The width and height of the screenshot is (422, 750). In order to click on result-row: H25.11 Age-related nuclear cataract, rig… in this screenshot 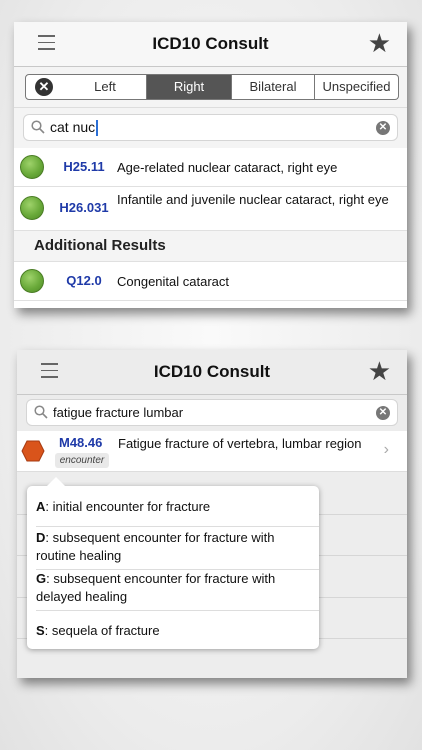, I will do `click(210, 167)`.